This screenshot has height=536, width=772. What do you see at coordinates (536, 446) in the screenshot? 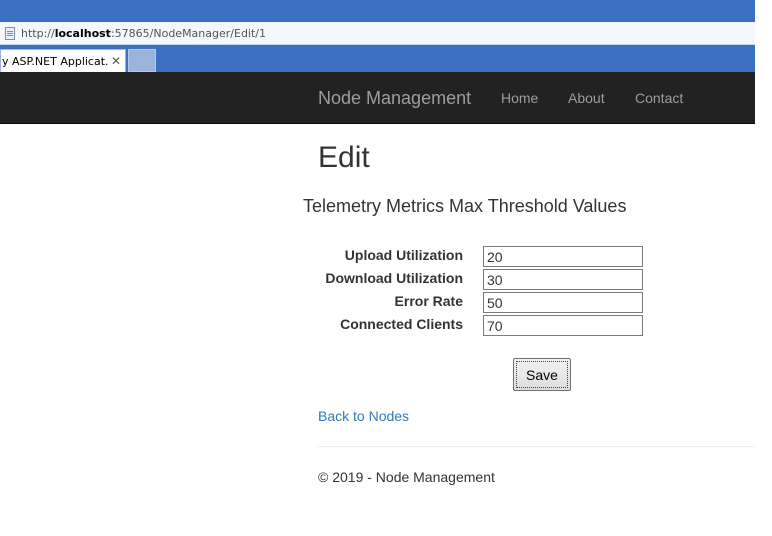
I see `footer-divider` at bounding box center [536, 446].